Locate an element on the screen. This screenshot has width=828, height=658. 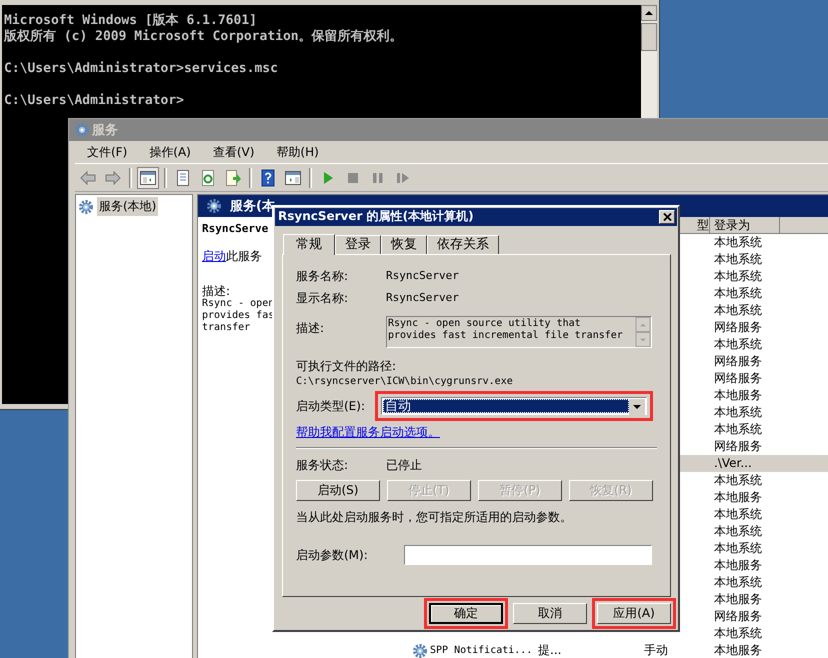
menu-item: 查看(V) is located at coordinates (233, 152).